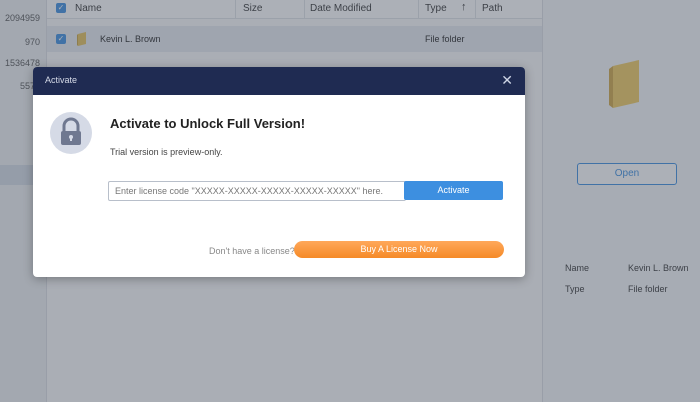 The height and width of the screenshot is (402, 700). I want to click on license-code-input, so click(257, 191).